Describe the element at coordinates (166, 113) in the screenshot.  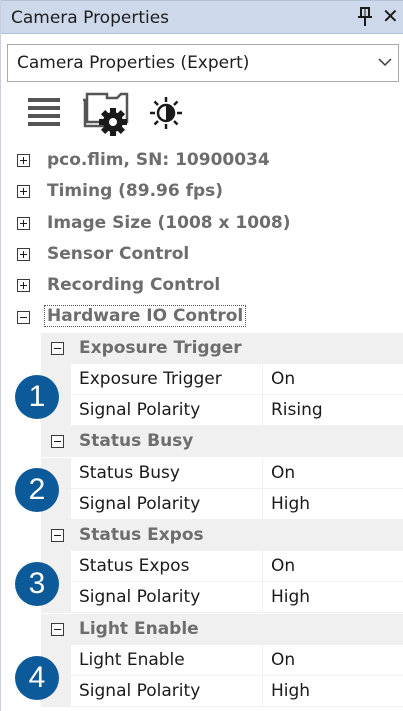
I see `brightness-icon` at that location.